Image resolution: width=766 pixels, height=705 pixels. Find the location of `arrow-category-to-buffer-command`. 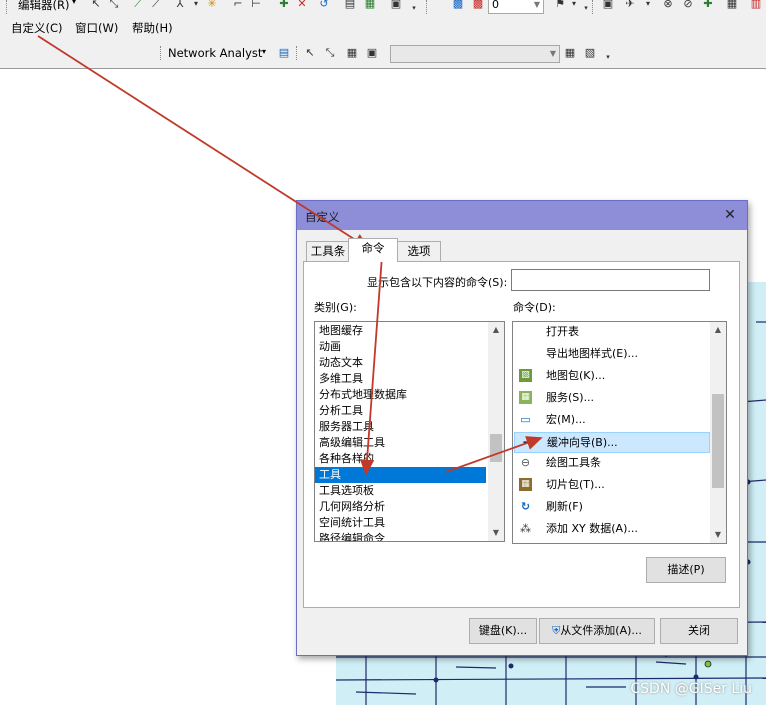

arrow-category-to-buffer-command is located at coordinates (494, 454).